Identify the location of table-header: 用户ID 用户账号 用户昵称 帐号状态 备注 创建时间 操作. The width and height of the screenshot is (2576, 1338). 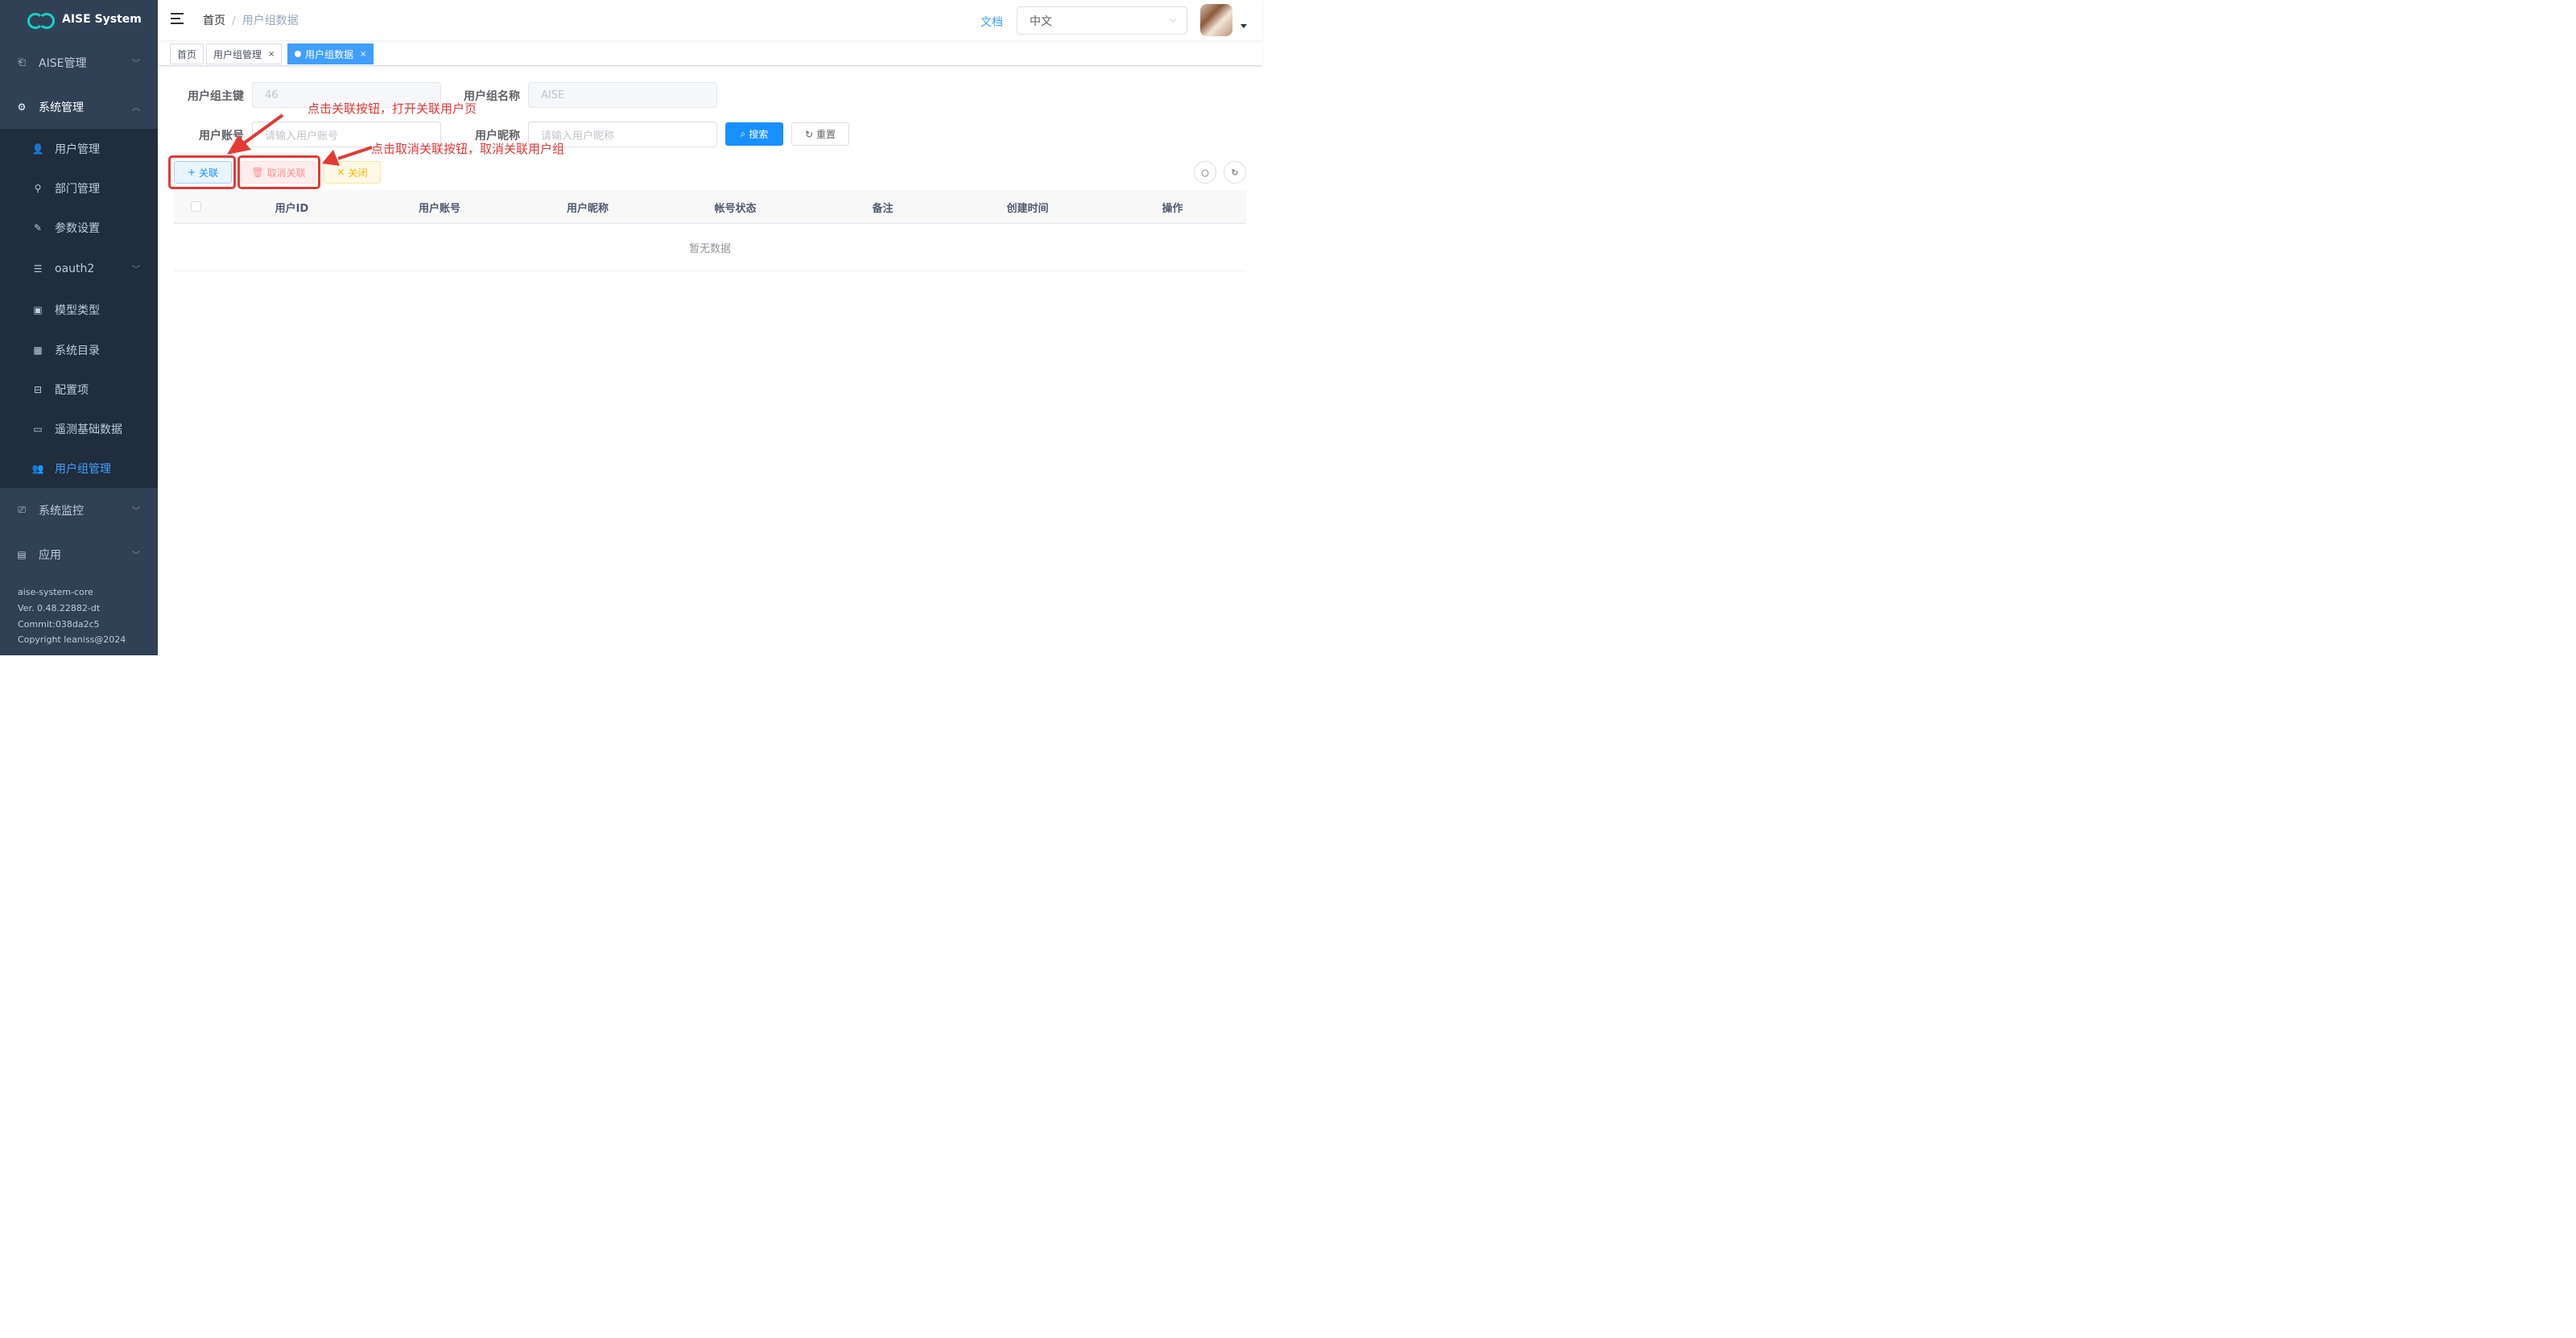
(710, 207).